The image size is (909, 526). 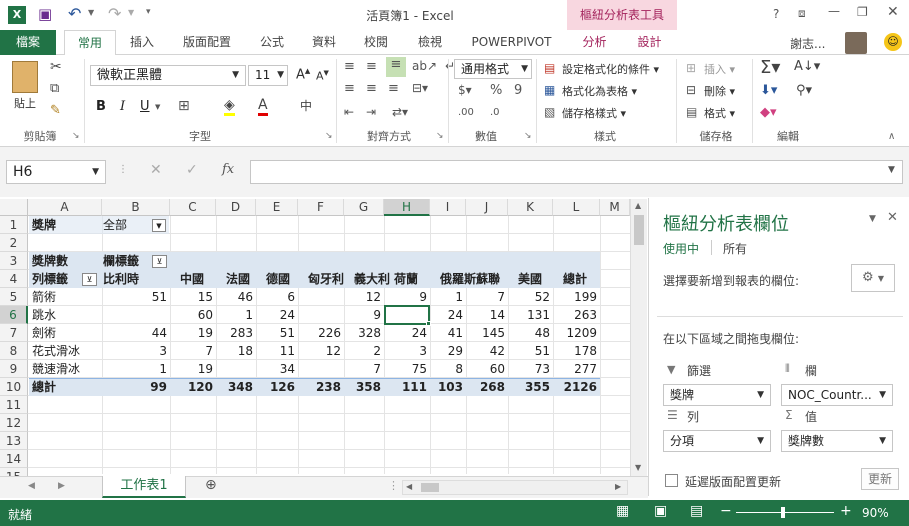 What do you see at coordinates (594, 42) in the screenshot?
I see `tab-analyze: 分析` at bounding box center [594, 42].